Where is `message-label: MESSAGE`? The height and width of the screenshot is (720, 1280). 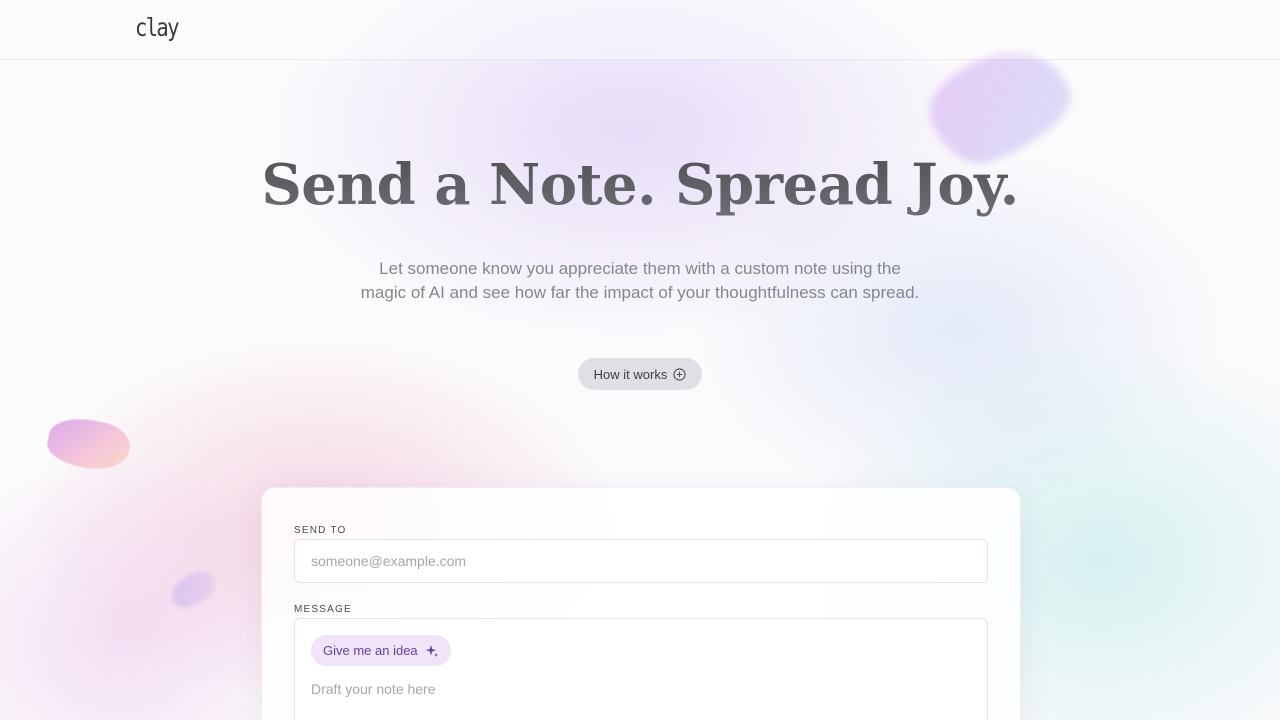 message-label: MESSAGE is located at coordinates (323, 609).